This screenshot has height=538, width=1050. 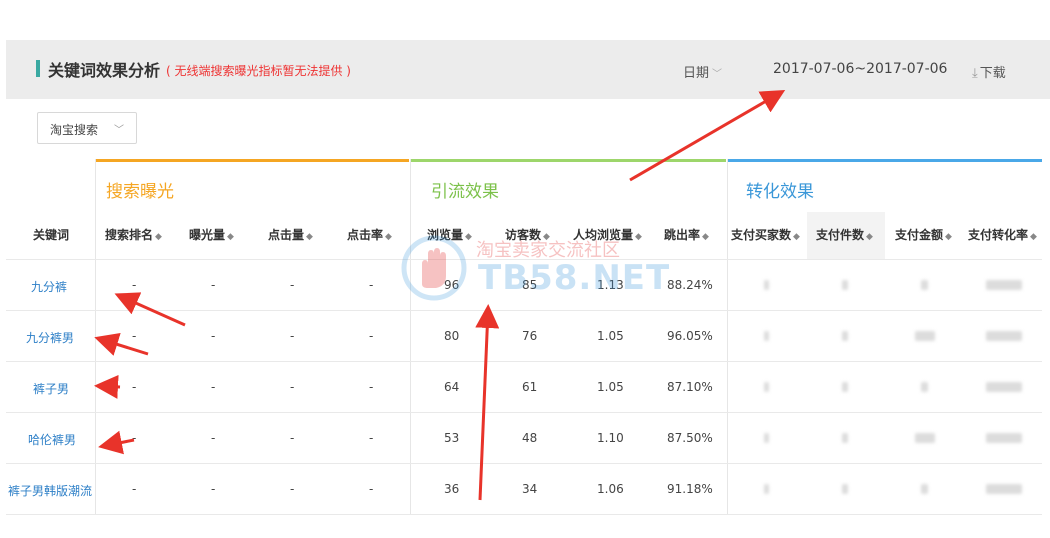 What do you see at coordinates (696, 73) in the screenshot?
I see `date-label: 日期` at bounding box center [696, 73].